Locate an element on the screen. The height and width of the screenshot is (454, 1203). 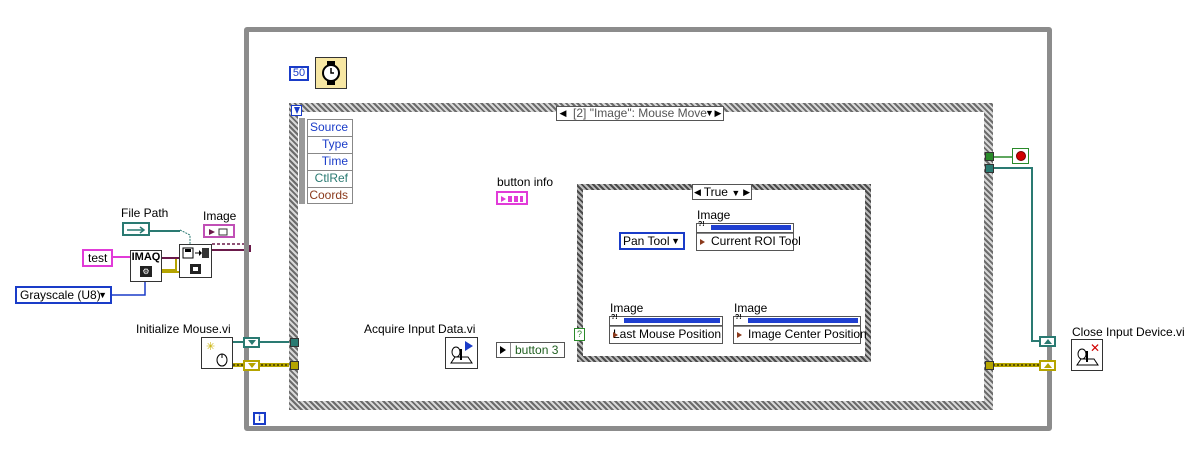
image-icon is located at coordinates (218, 232).